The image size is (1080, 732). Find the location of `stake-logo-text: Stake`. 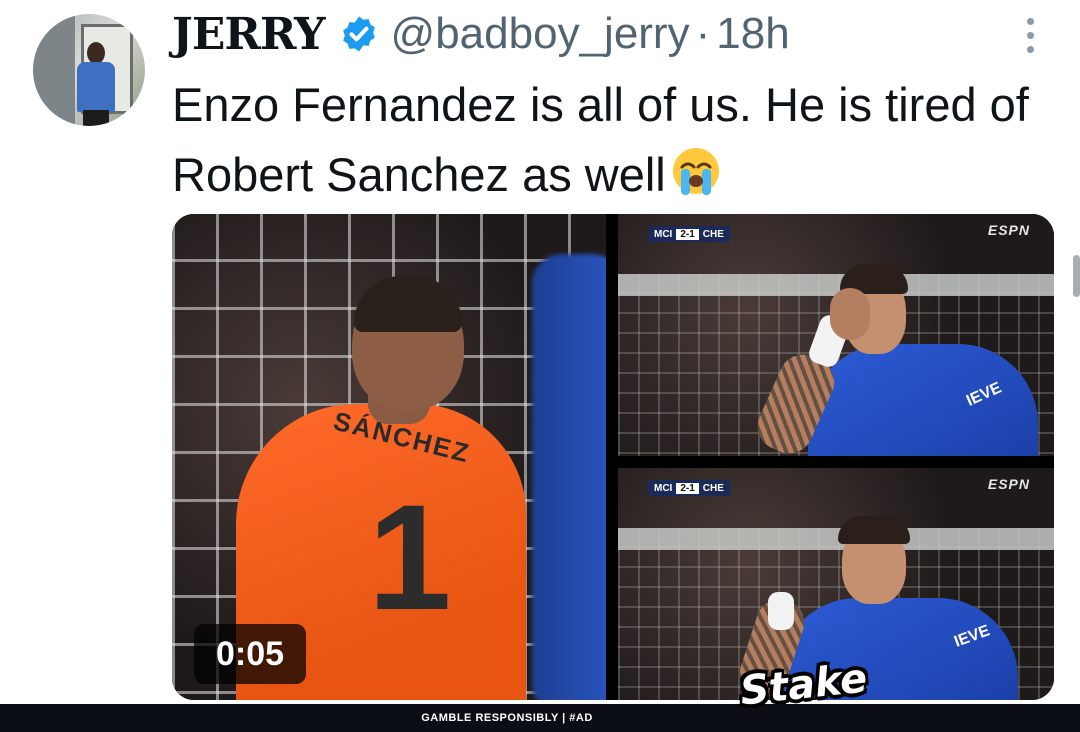

stake-logo-text: Stake is located at coordinates (804, 685).